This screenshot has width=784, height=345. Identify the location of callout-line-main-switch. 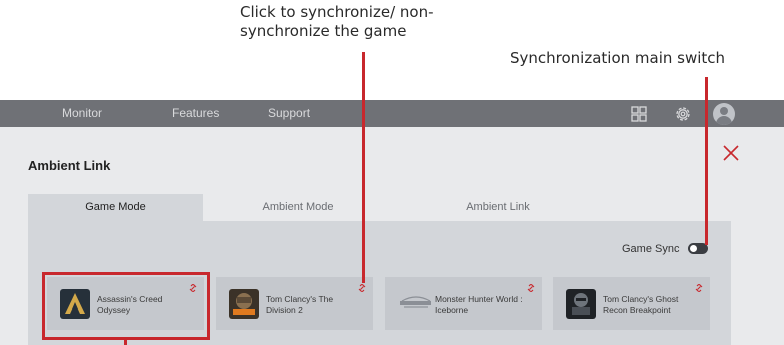
(706, 161).